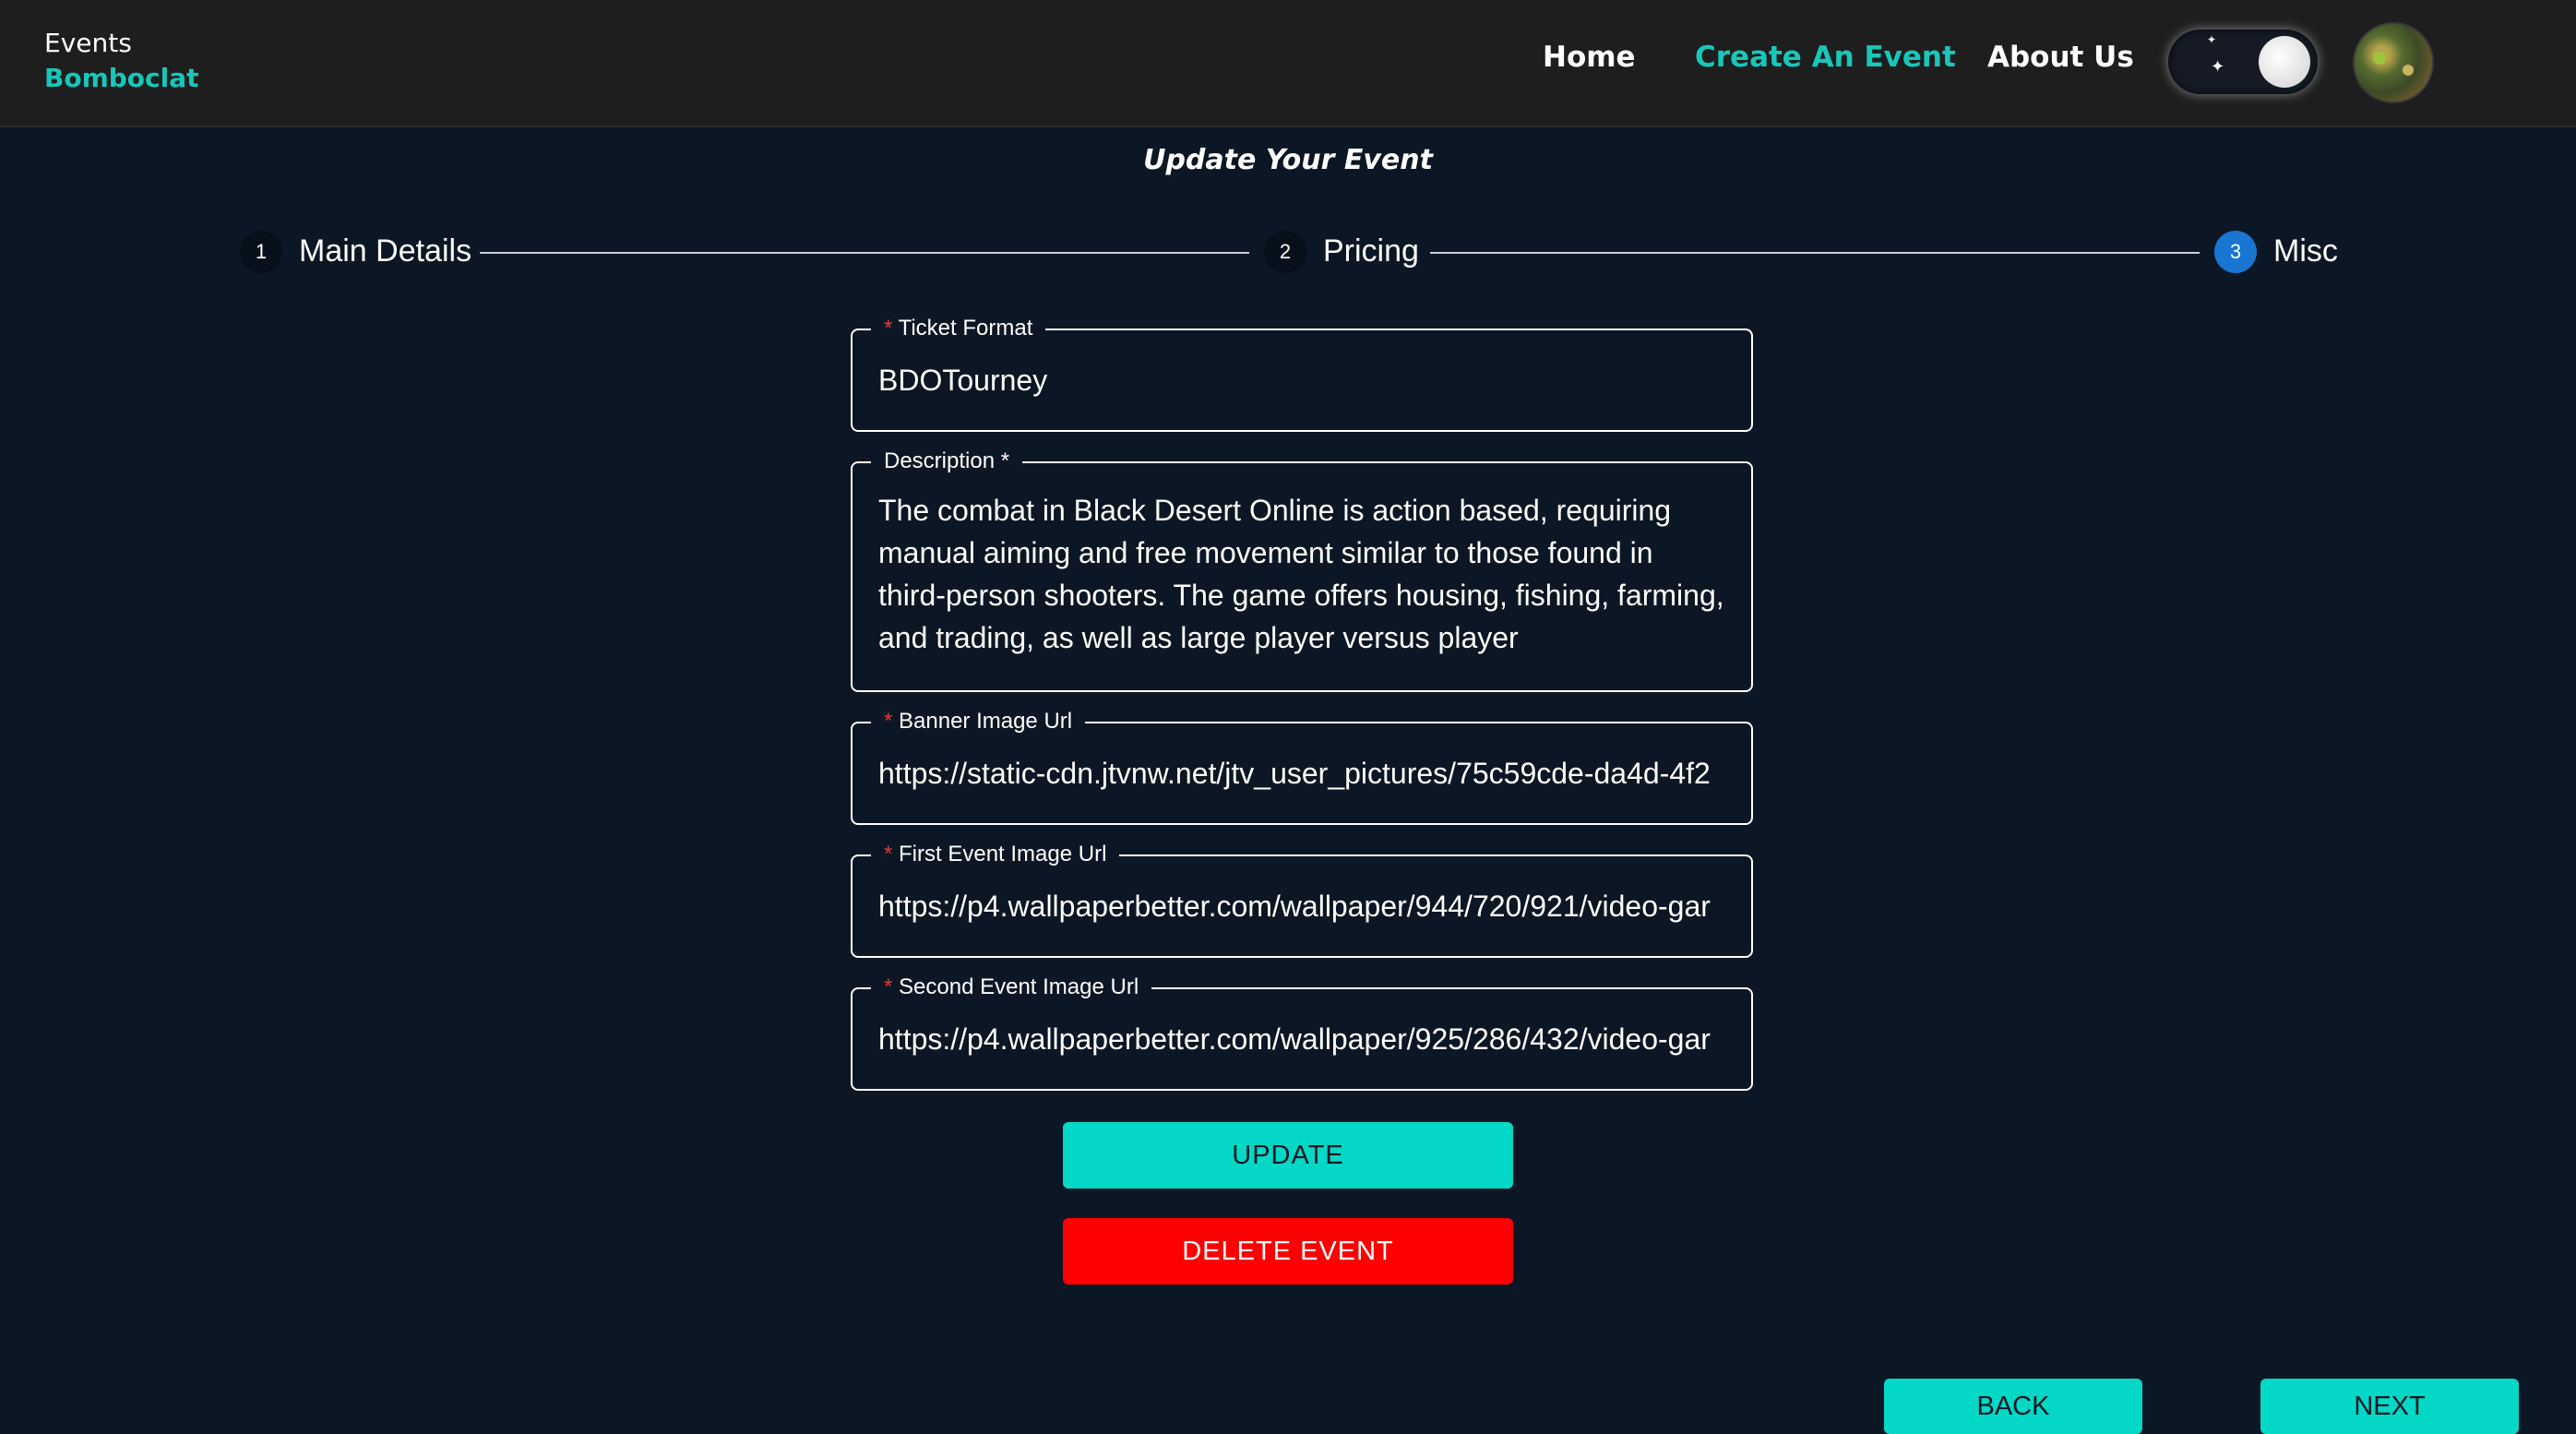 This screenshot has height=1434, width=2576. Describe the element at coordinates (2393, 62) in the screenshot. I see `avatar` at that location.